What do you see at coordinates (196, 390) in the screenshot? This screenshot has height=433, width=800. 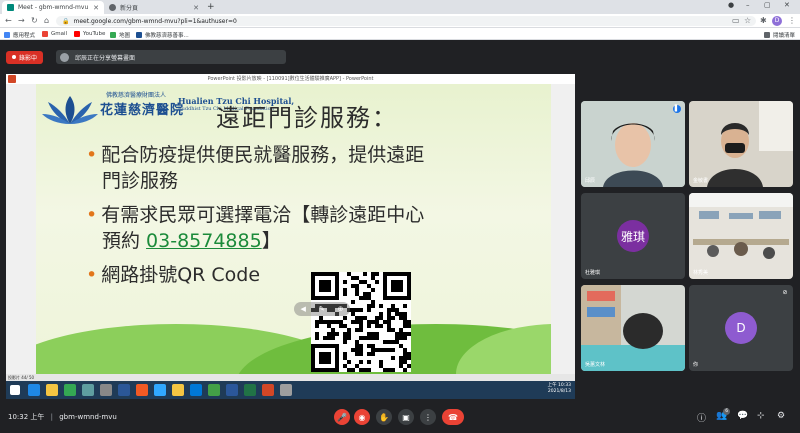 I see `edge-icon` at bounding box center [196, 390].